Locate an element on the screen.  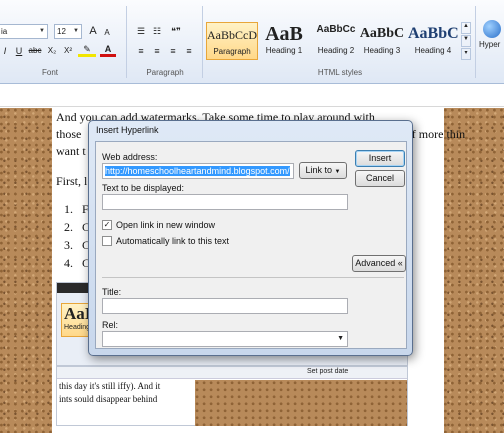
hyperlink-label: Hyper is located at coordinates (490, 44).